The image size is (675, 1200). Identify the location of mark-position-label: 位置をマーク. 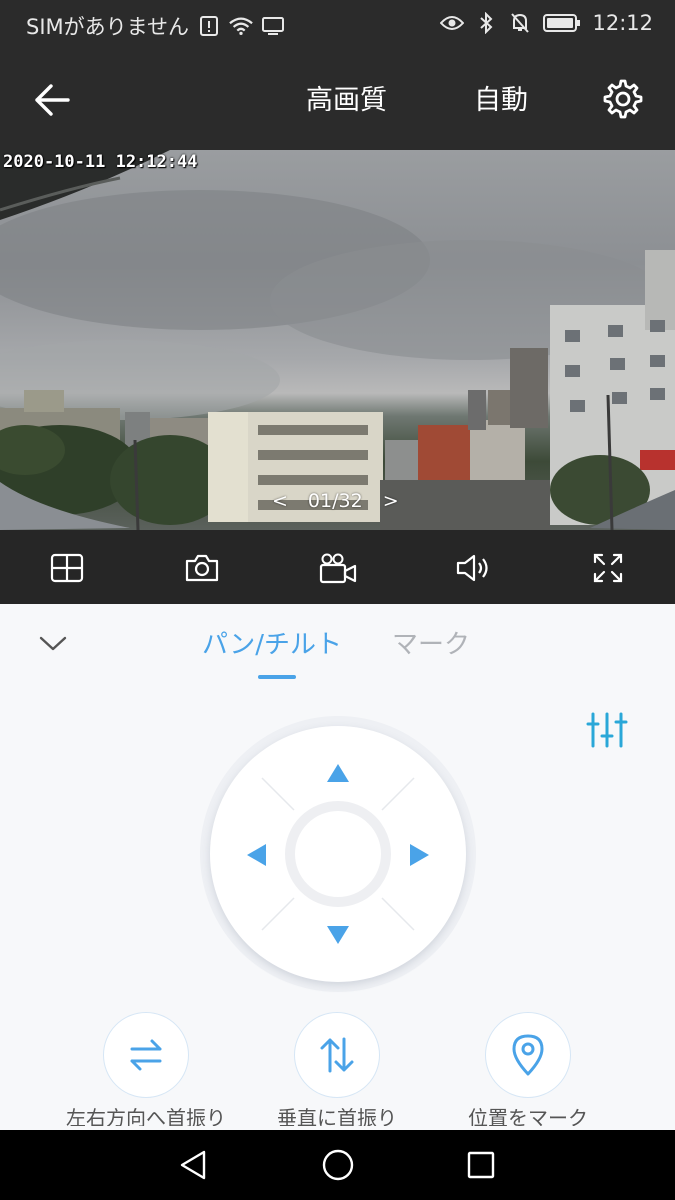
(528, 1116).